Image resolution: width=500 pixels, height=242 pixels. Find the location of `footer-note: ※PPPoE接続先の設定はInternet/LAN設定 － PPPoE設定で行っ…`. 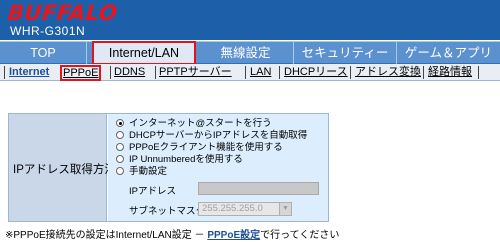

footer-note: ※PPPoE接続先の設定はInternet/LAN設定 － PPPoE設定で行っ… is located at coordinates (172, 233).